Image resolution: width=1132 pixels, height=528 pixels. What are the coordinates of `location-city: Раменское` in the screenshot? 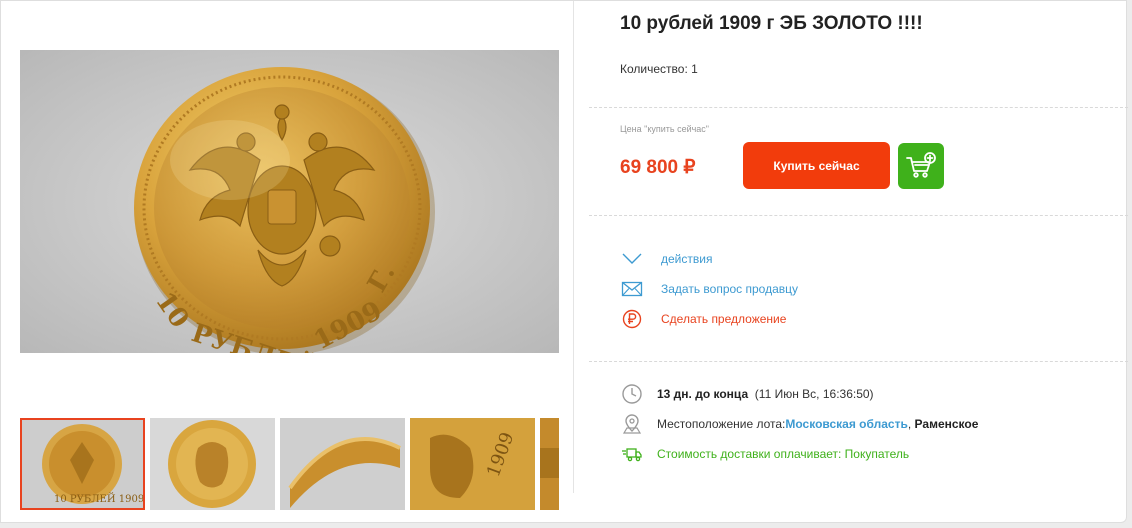 It's located at (946, 424).